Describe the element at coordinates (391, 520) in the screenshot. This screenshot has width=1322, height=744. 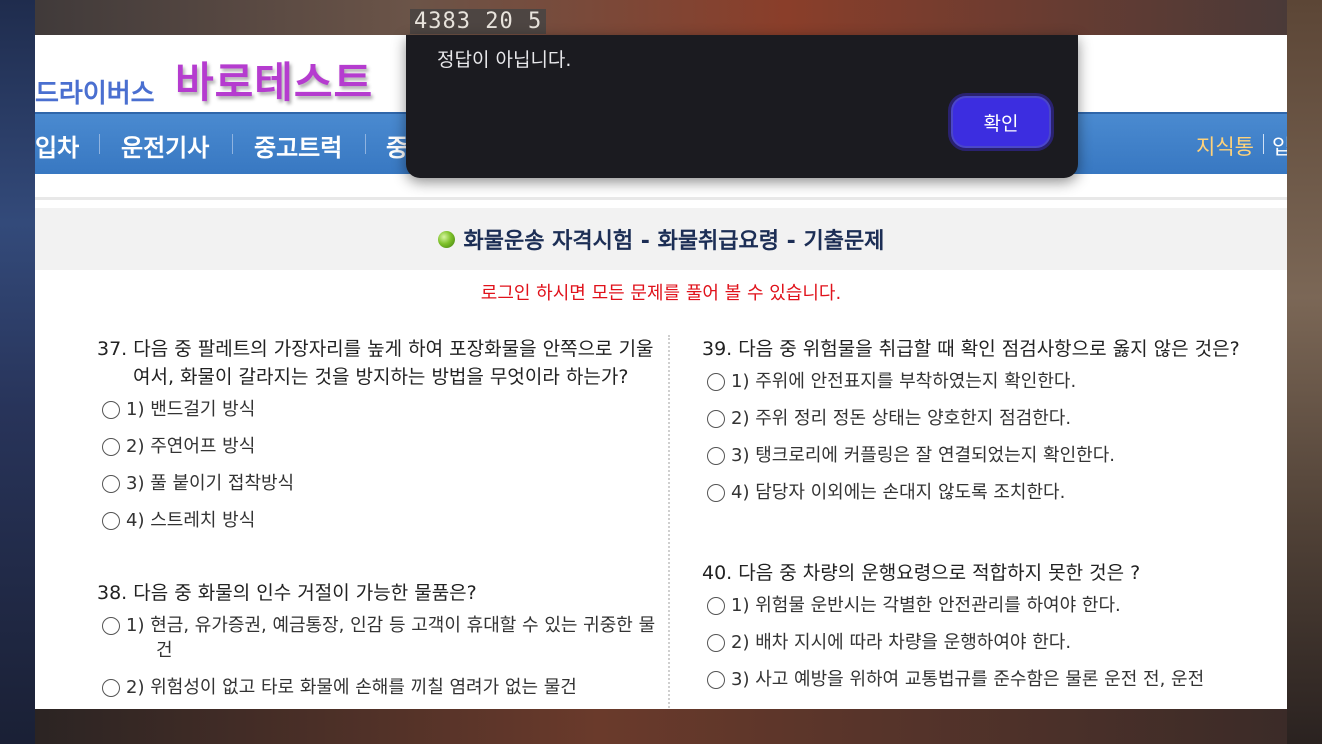
I see `option-label: 4) 스트레치 방식` at that location.